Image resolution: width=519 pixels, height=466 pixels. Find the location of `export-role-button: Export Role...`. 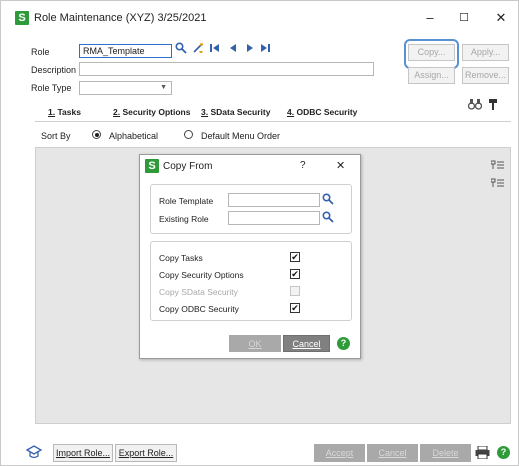

export-role-button: Export Role... is located at coordinates (146, 453).